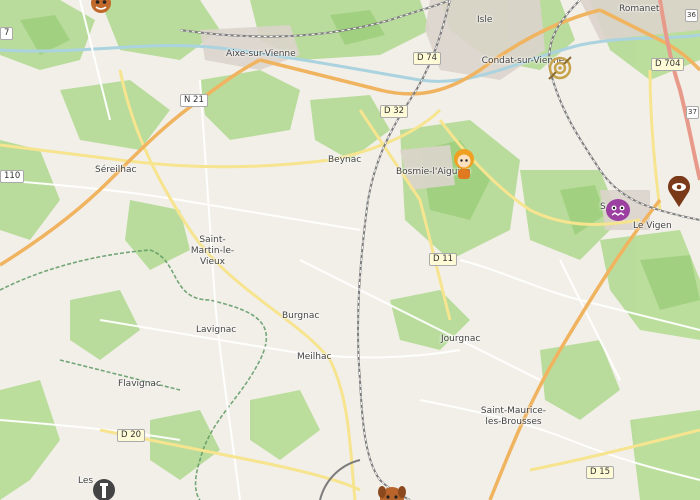 Image resolution: width=700 pixels, height=500 pixels. Describe the element at coordinates (392, 492) in the screenshot. I see `dog-face-icon` at that location.